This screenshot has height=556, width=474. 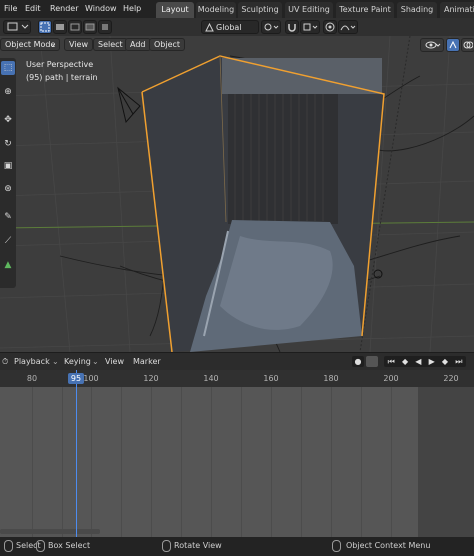 I want to click on select-invert-button, so click(x=90, y=27).